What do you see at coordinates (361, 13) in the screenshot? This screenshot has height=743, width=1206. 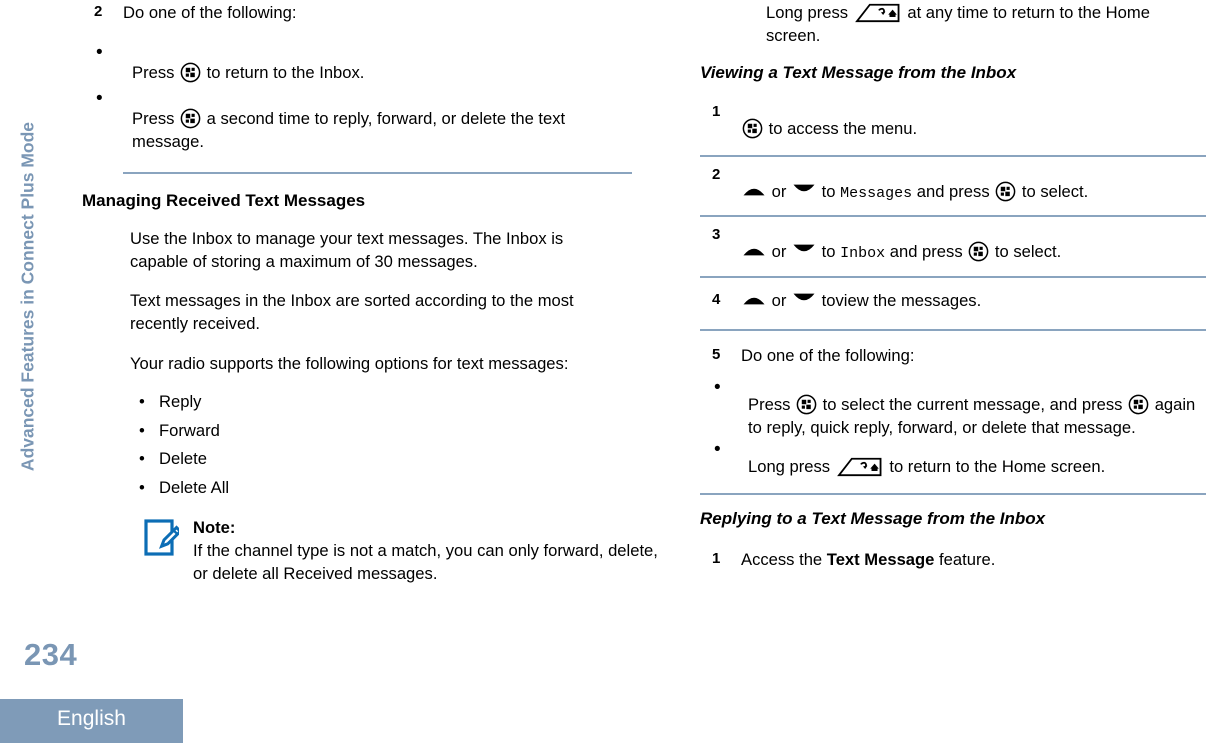 I see `step-2: 2 Do one of the following:` at bounding box center [361, 13].